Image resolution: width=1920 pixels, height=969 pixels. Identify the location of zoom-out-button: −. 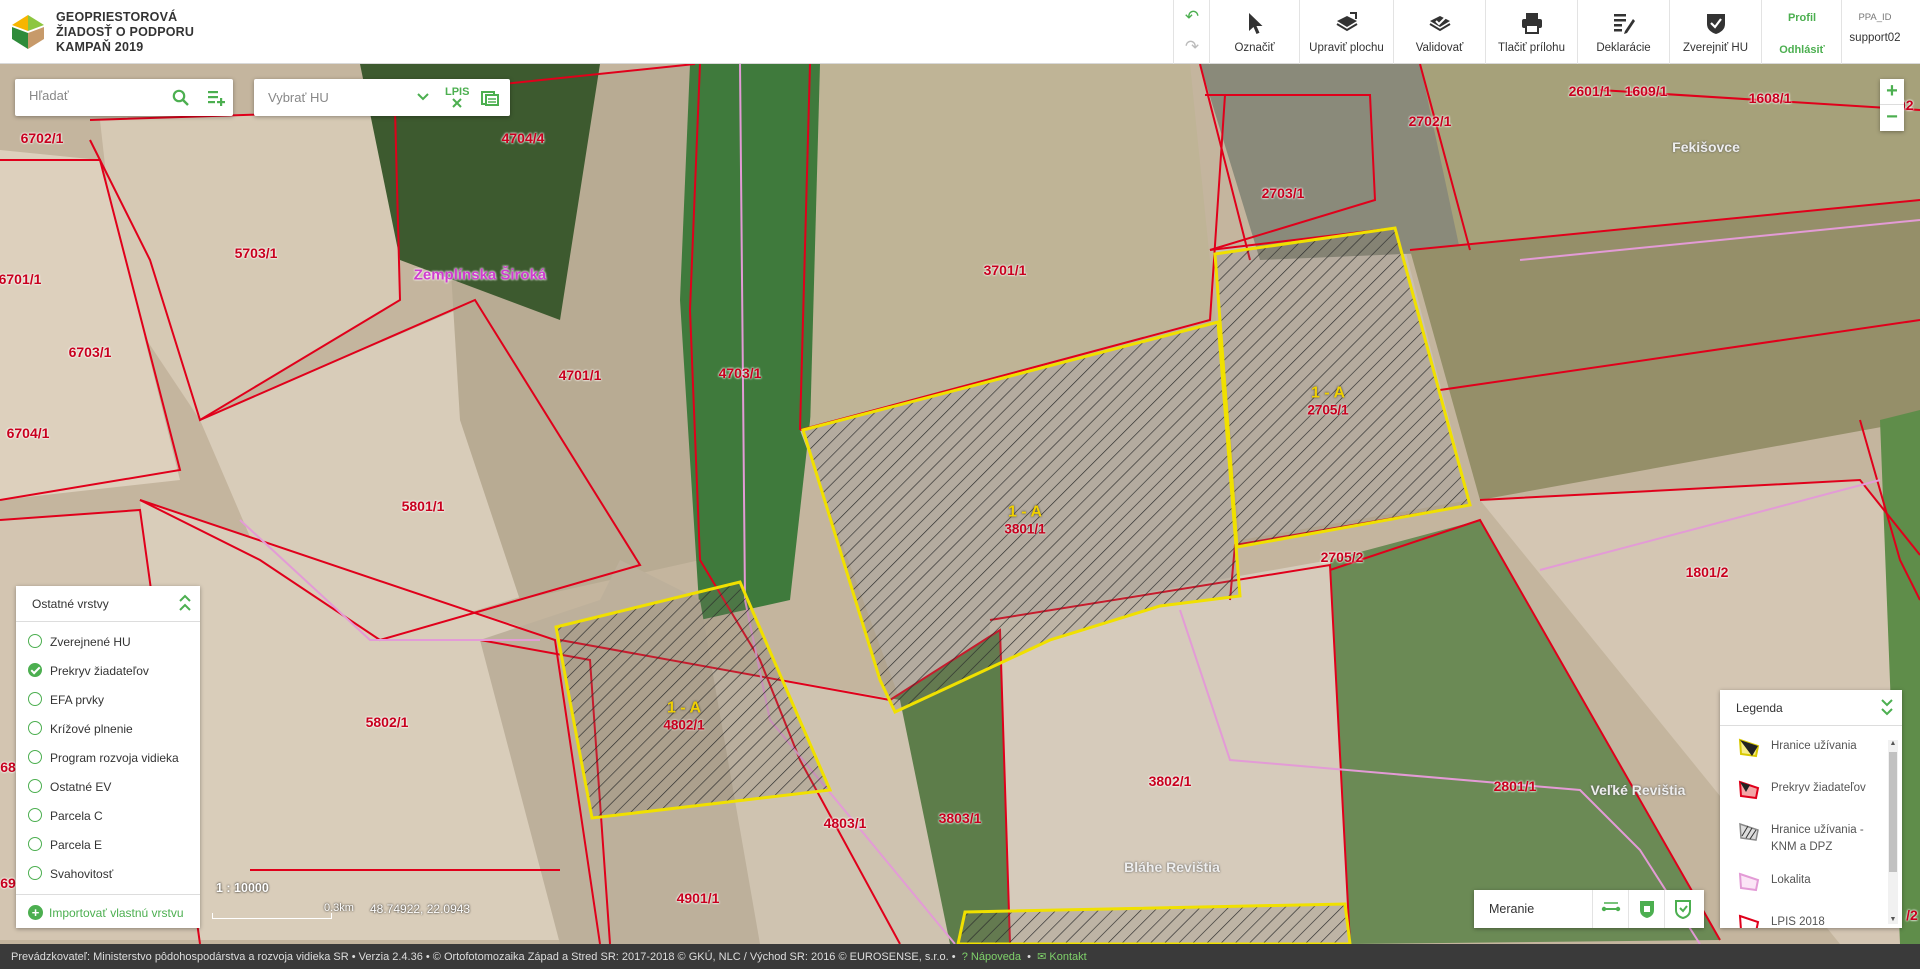
(1892, 118).